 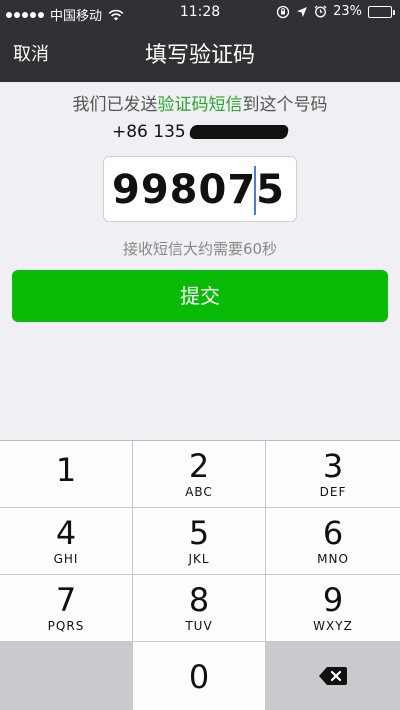 What do you see at coordinates (200, 249) in the screenshot?
I see `sms-wait-hint: 接收短信大约需要60秒` at bounding box center [200, 249].